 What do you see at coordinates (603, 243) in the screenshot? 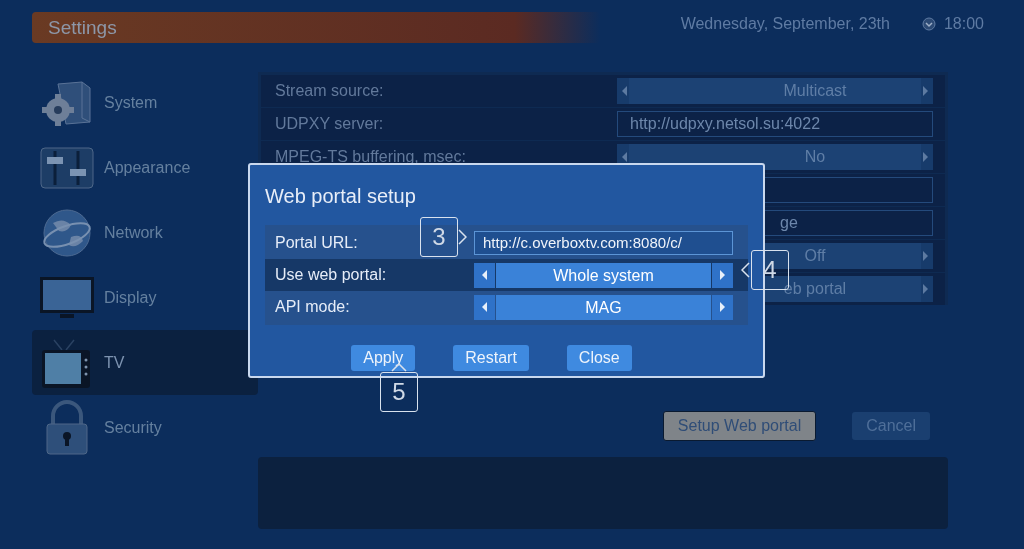
I see `url-field: http://c.overboxtv.com:8080/c/` at bounding box center [603, 243].